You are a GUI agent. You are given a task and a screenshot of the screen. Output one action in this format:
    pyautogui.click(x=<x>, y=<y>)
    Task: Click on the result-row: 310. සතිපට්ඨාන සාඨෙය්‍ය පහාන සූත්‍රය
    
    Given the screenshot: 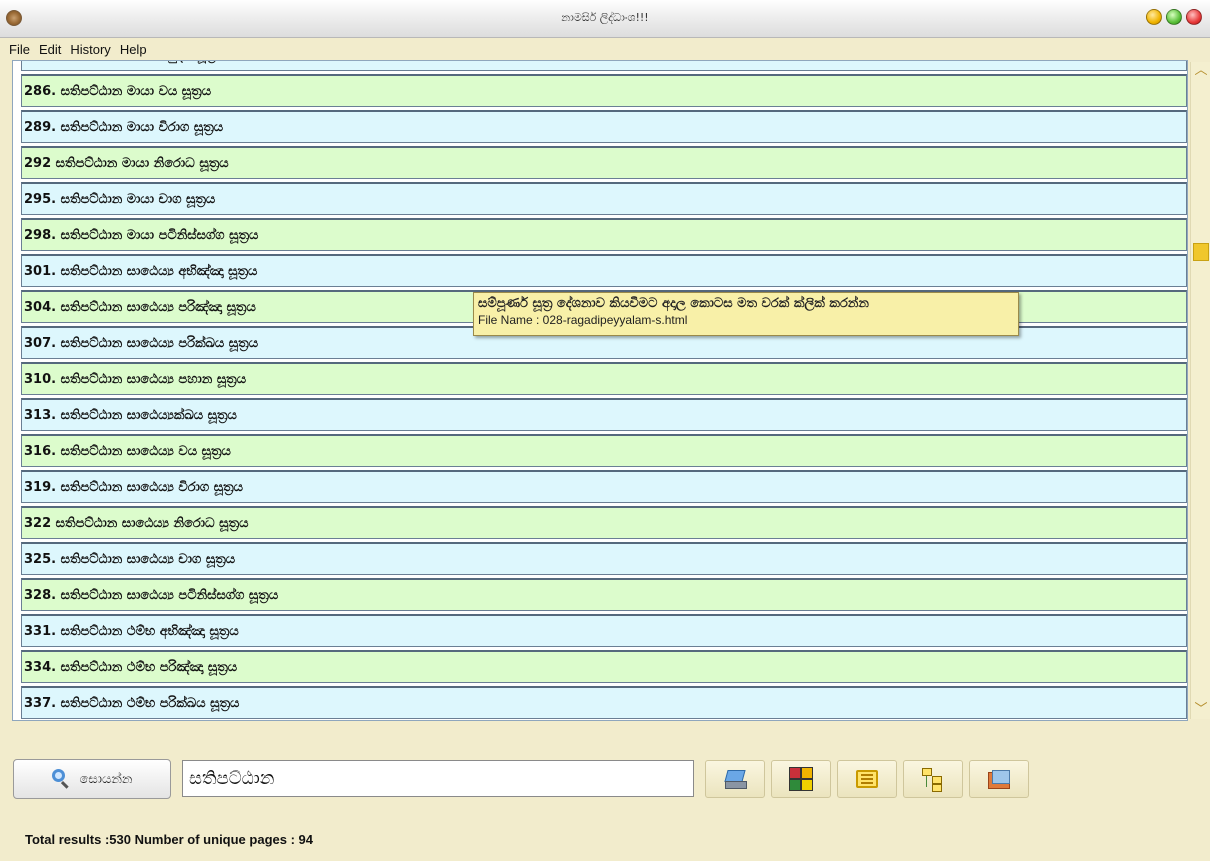 What is the action you would take?
    pyautogui.click(x=604, y=378)
    